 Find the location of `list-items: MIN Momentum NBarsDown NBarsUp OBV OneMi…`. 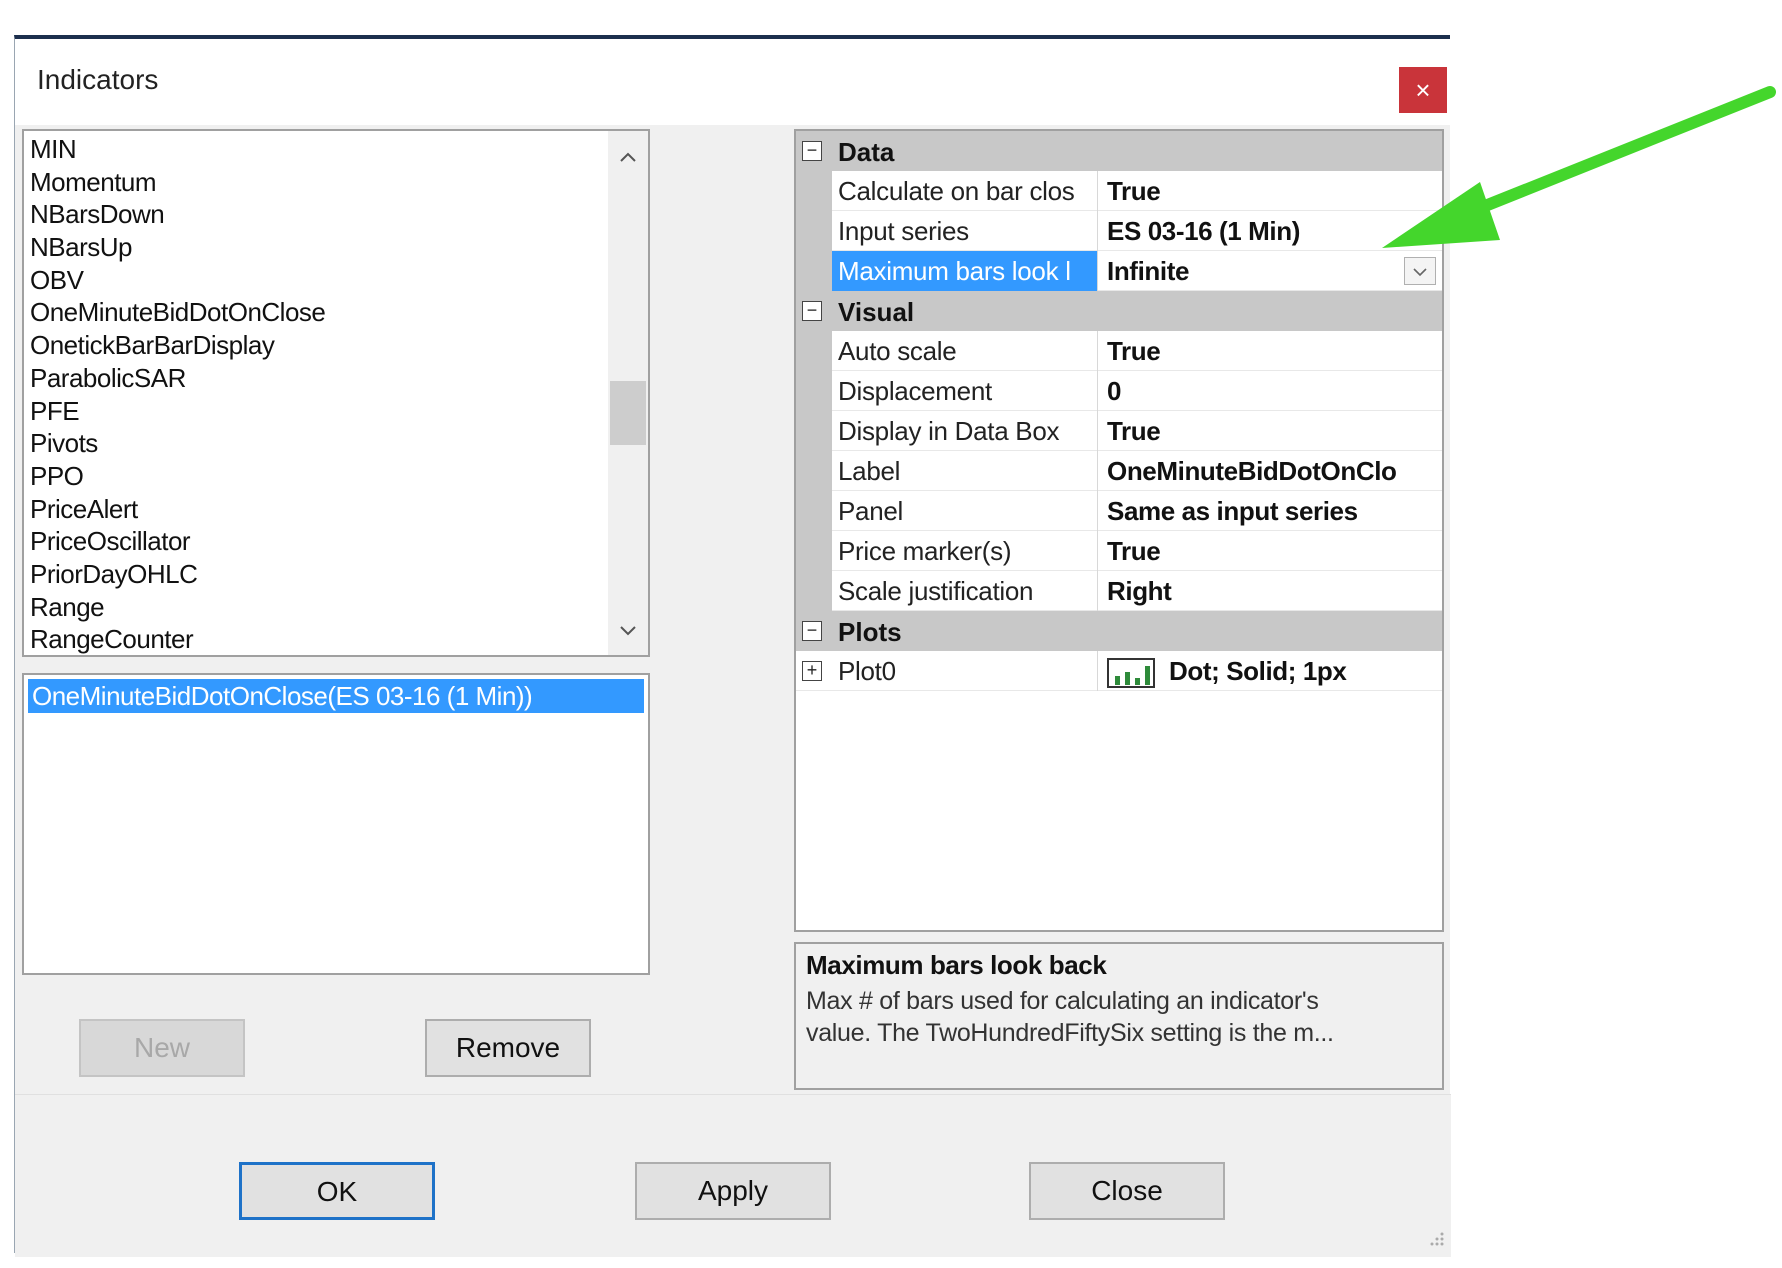

list-items: MIN Momentum NBarsDown NBarsUp OBV OneMi… is located at coordinates (178, 394).